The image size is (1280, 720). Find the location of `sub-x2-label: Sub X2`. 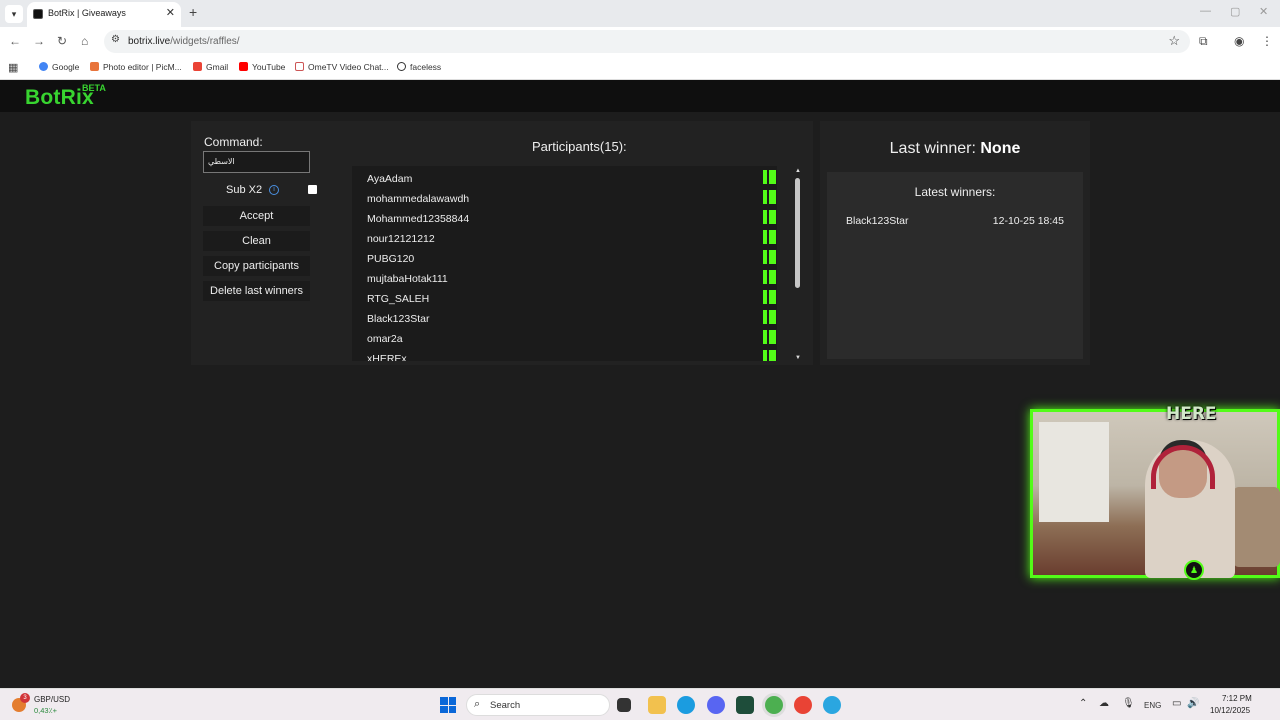

sub-x2-label: Sub X2 is located at coordinates (244, 190).